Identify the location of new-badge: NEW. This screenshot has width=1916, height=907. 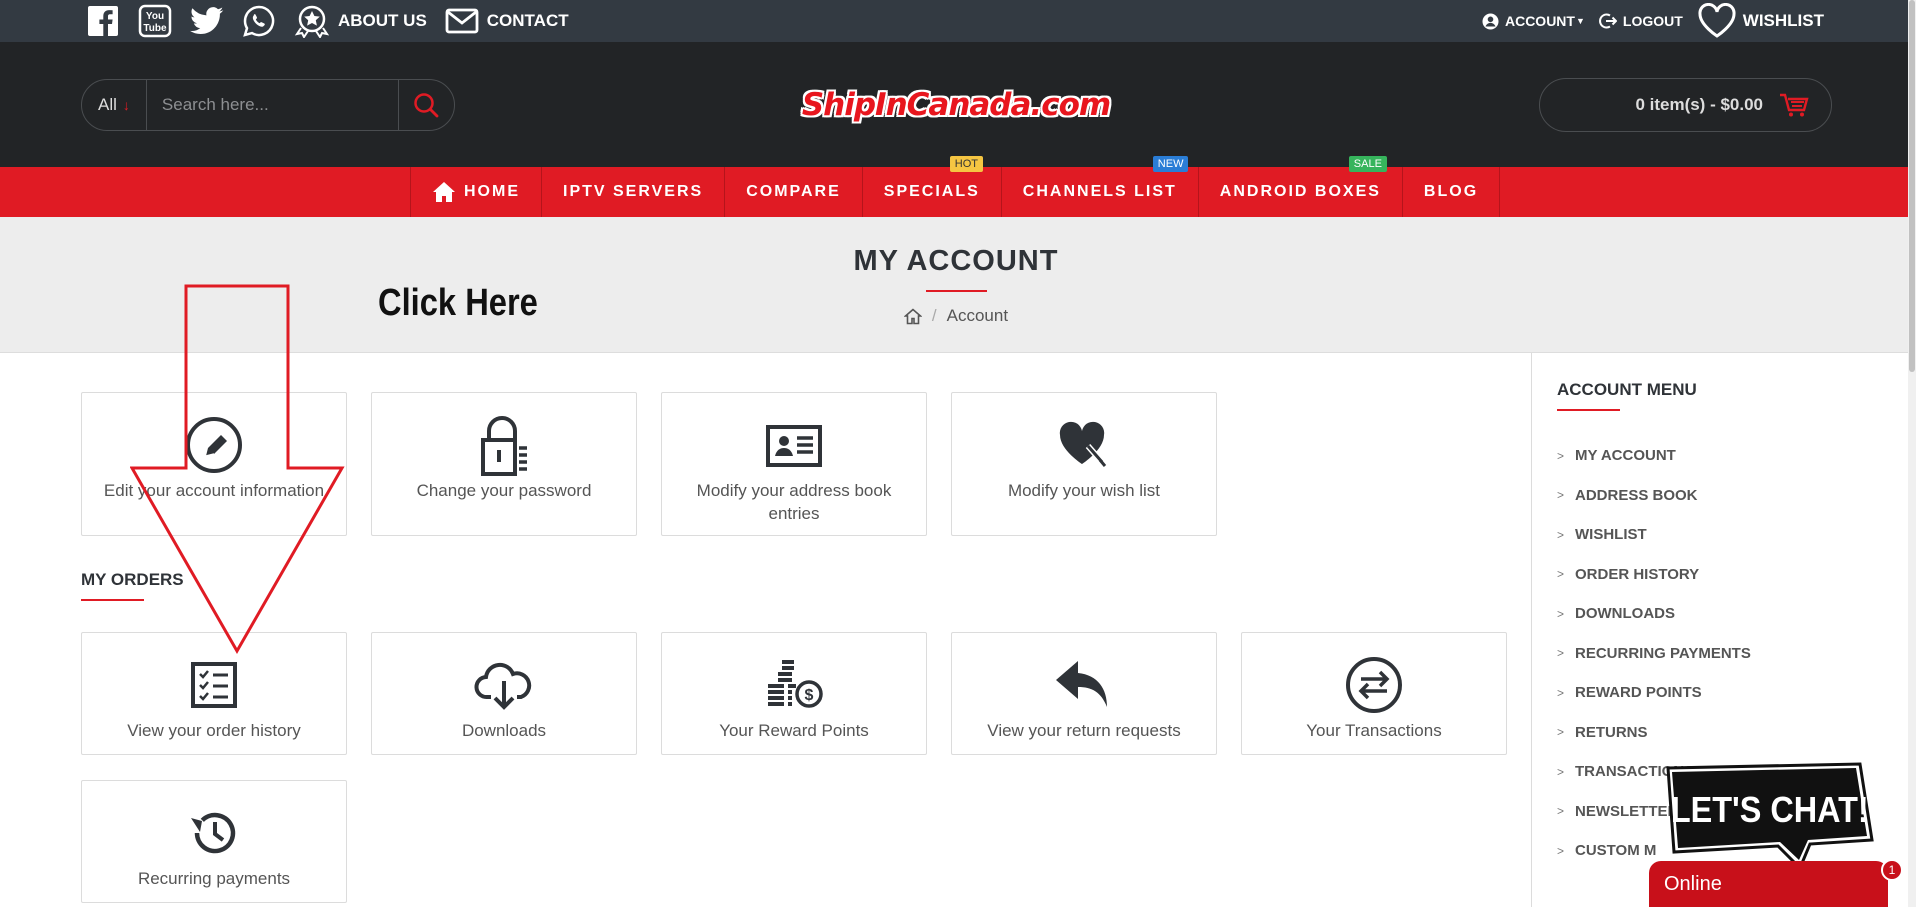
(1170, 164).